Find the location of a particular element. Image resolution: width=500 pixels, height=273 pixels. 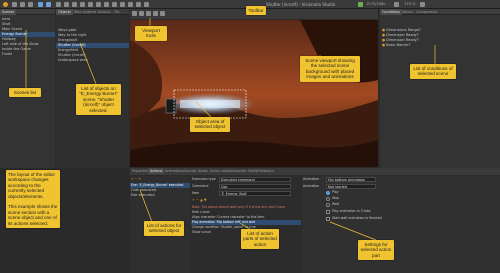

conditions-header: Conditions Values Components is located at coordinates (440, 12).